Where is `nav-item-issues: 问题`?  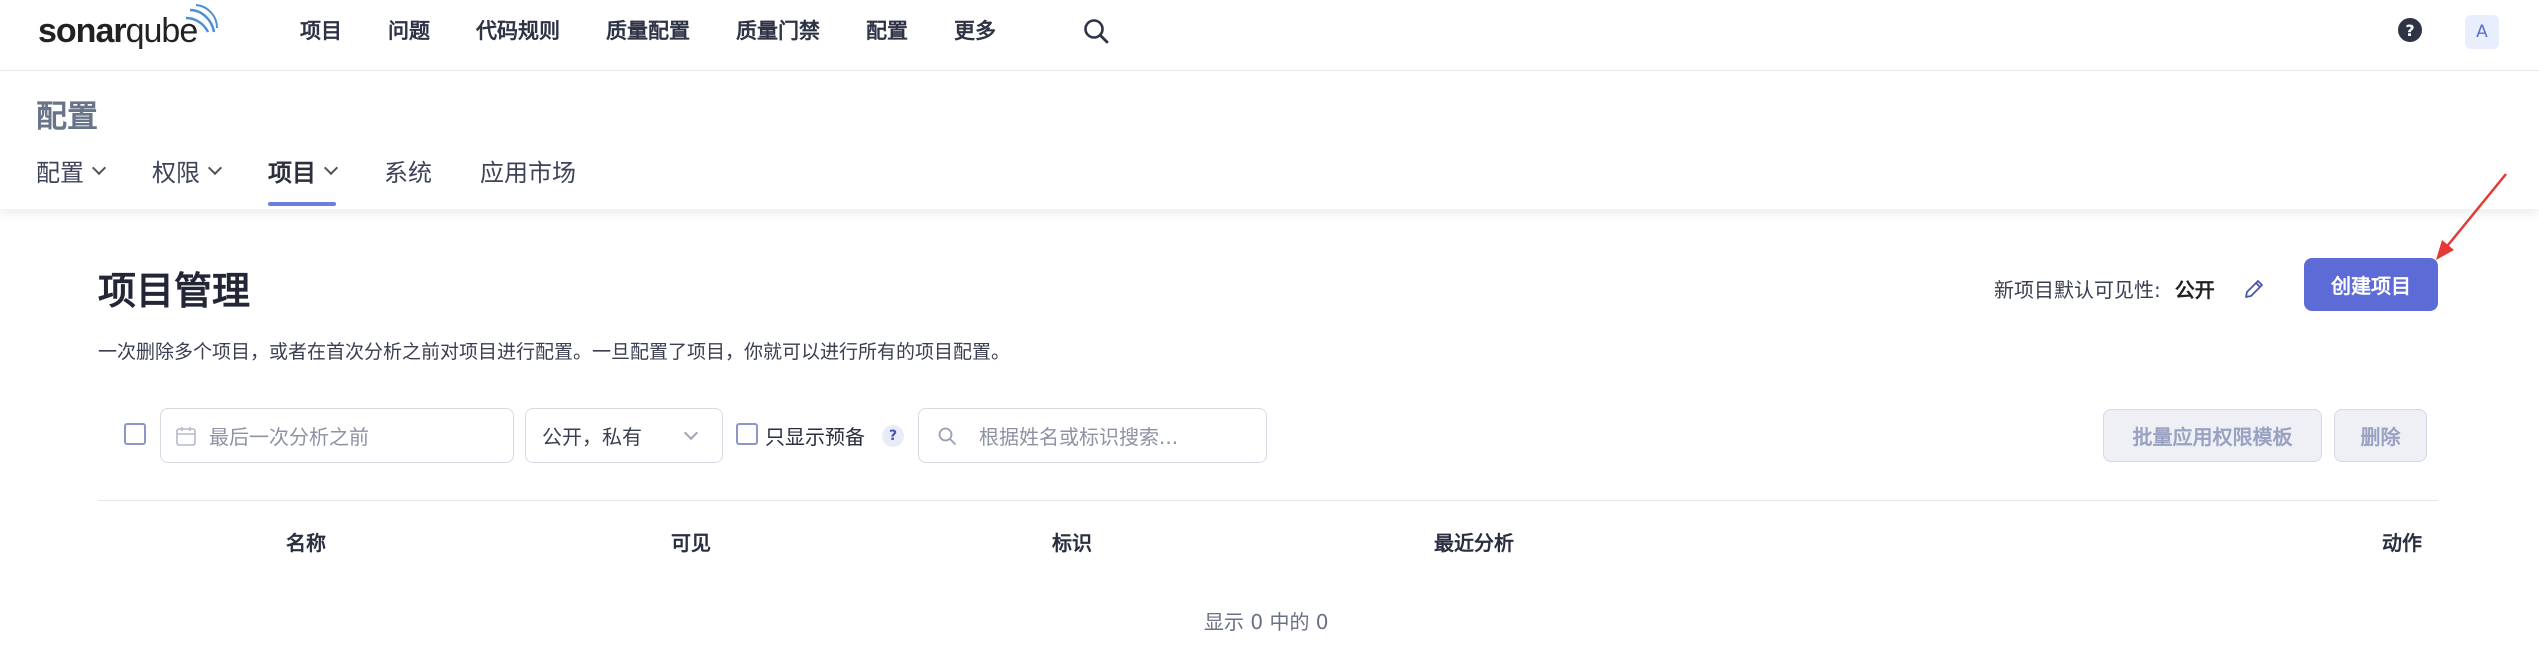 nav-item-issues: 问题 is located at coordinates (409, 30).